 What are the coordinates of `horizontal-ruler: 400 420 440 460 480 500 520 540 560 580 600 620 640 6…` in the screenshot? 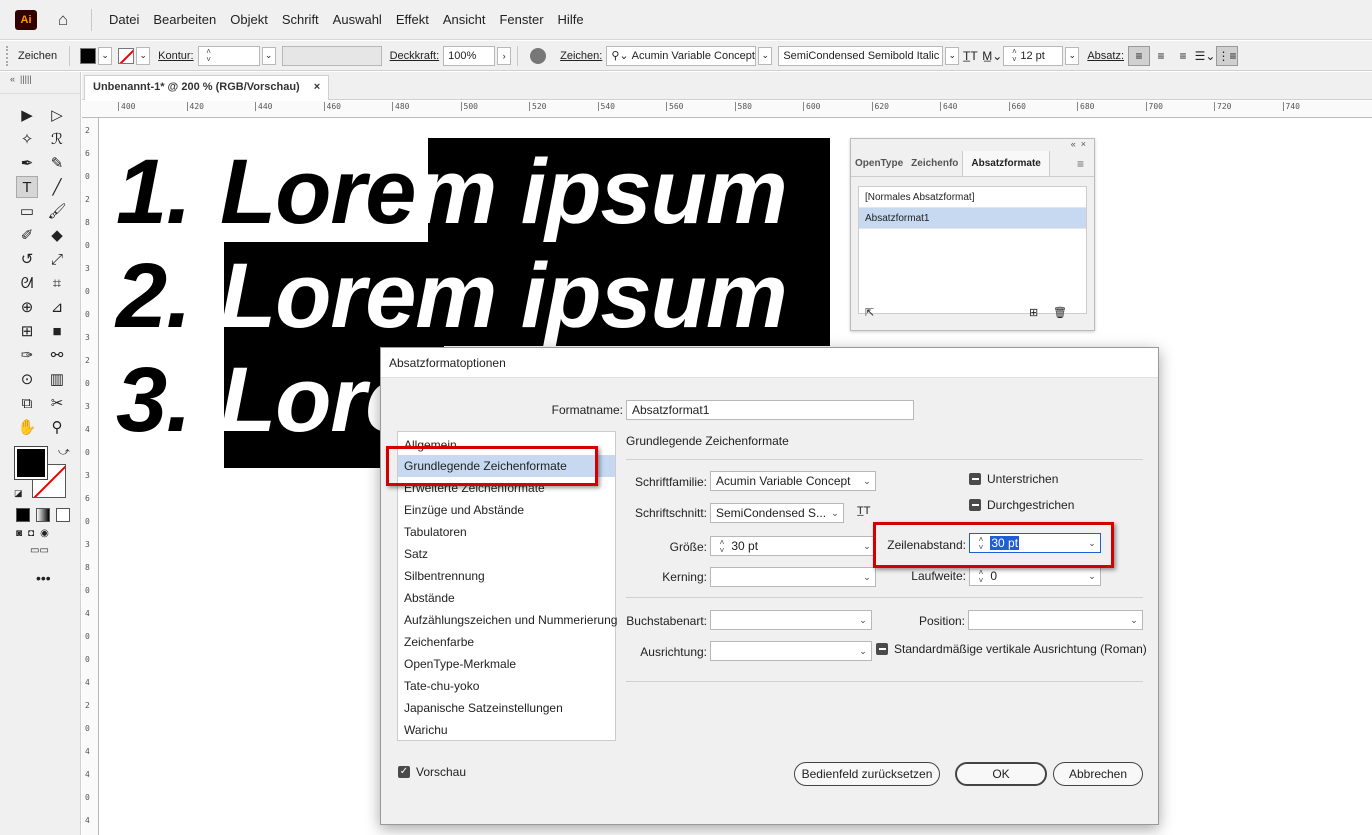 It's located at (727, 109).